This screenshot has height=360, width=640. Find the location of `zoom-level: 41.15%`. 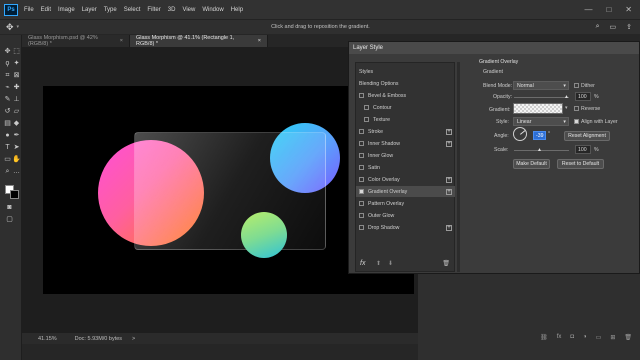

zoom-level: 41.15% is located at coordinates (47, 339).